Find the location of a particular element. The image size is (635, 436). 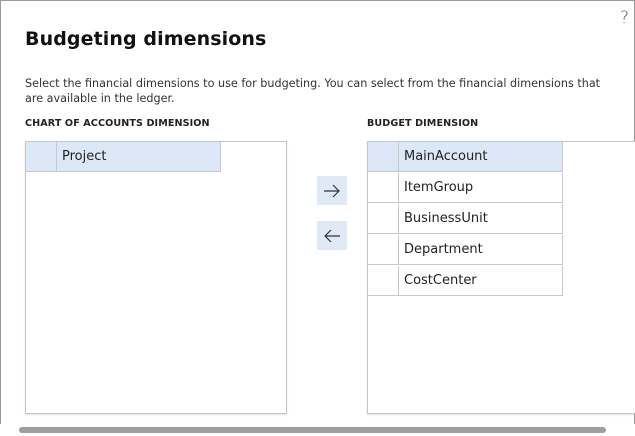

list-item-label: CostCenter is located at coordinates (440, 280).